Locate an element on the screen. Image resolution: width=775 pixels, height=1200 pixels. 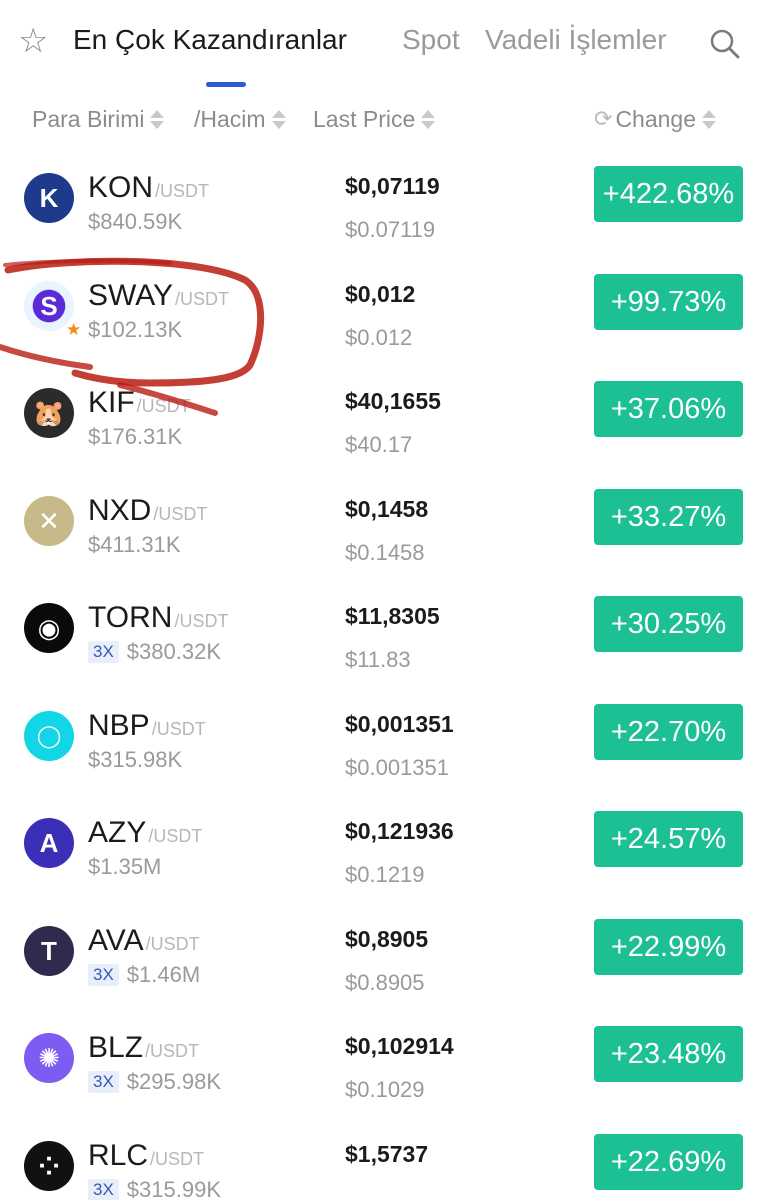
tab-spot: Spot is located at coordinates (431, 40).